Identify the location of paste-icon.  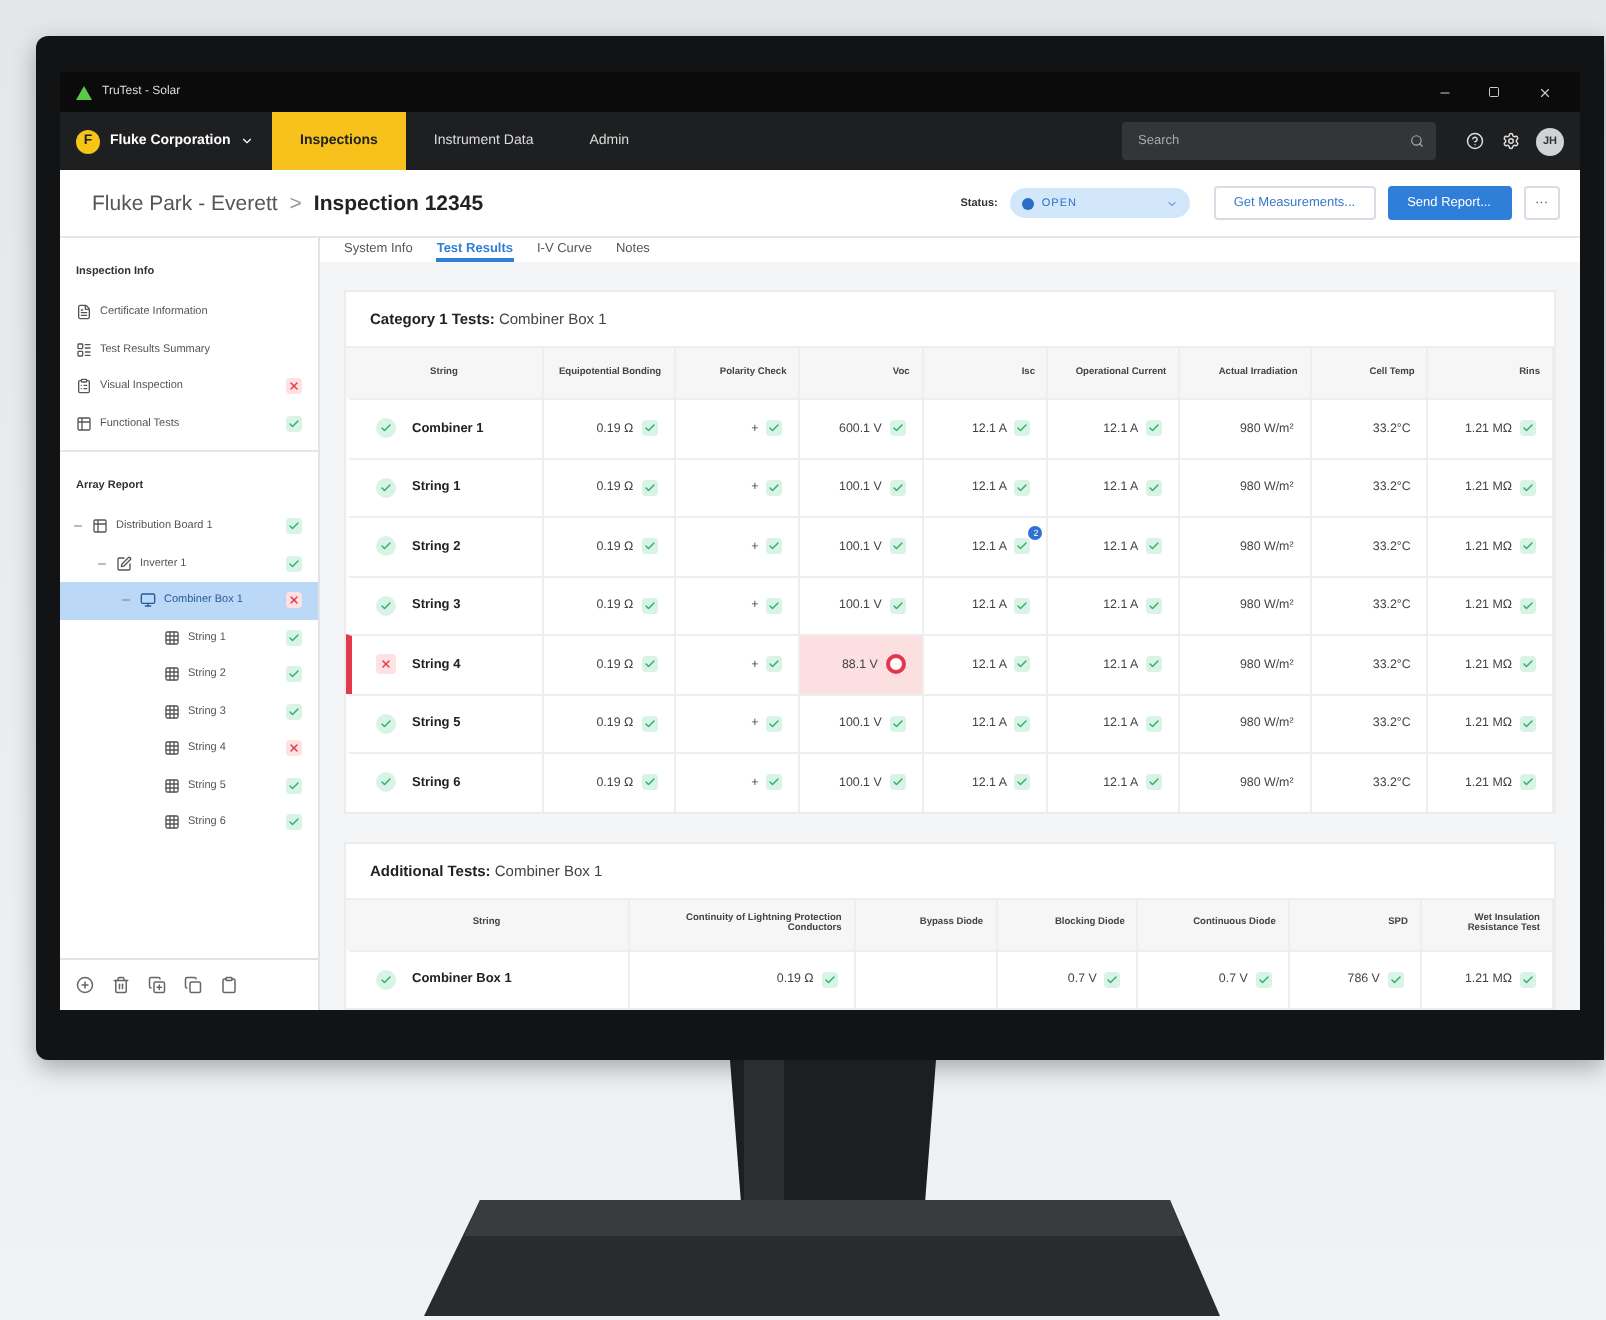
(229, 985).